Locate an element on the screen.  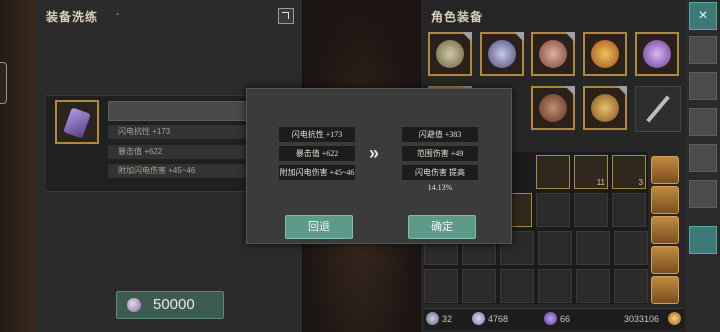
currency-bar: 32 4768 66 3033106 is located at coordinates (554, 318).